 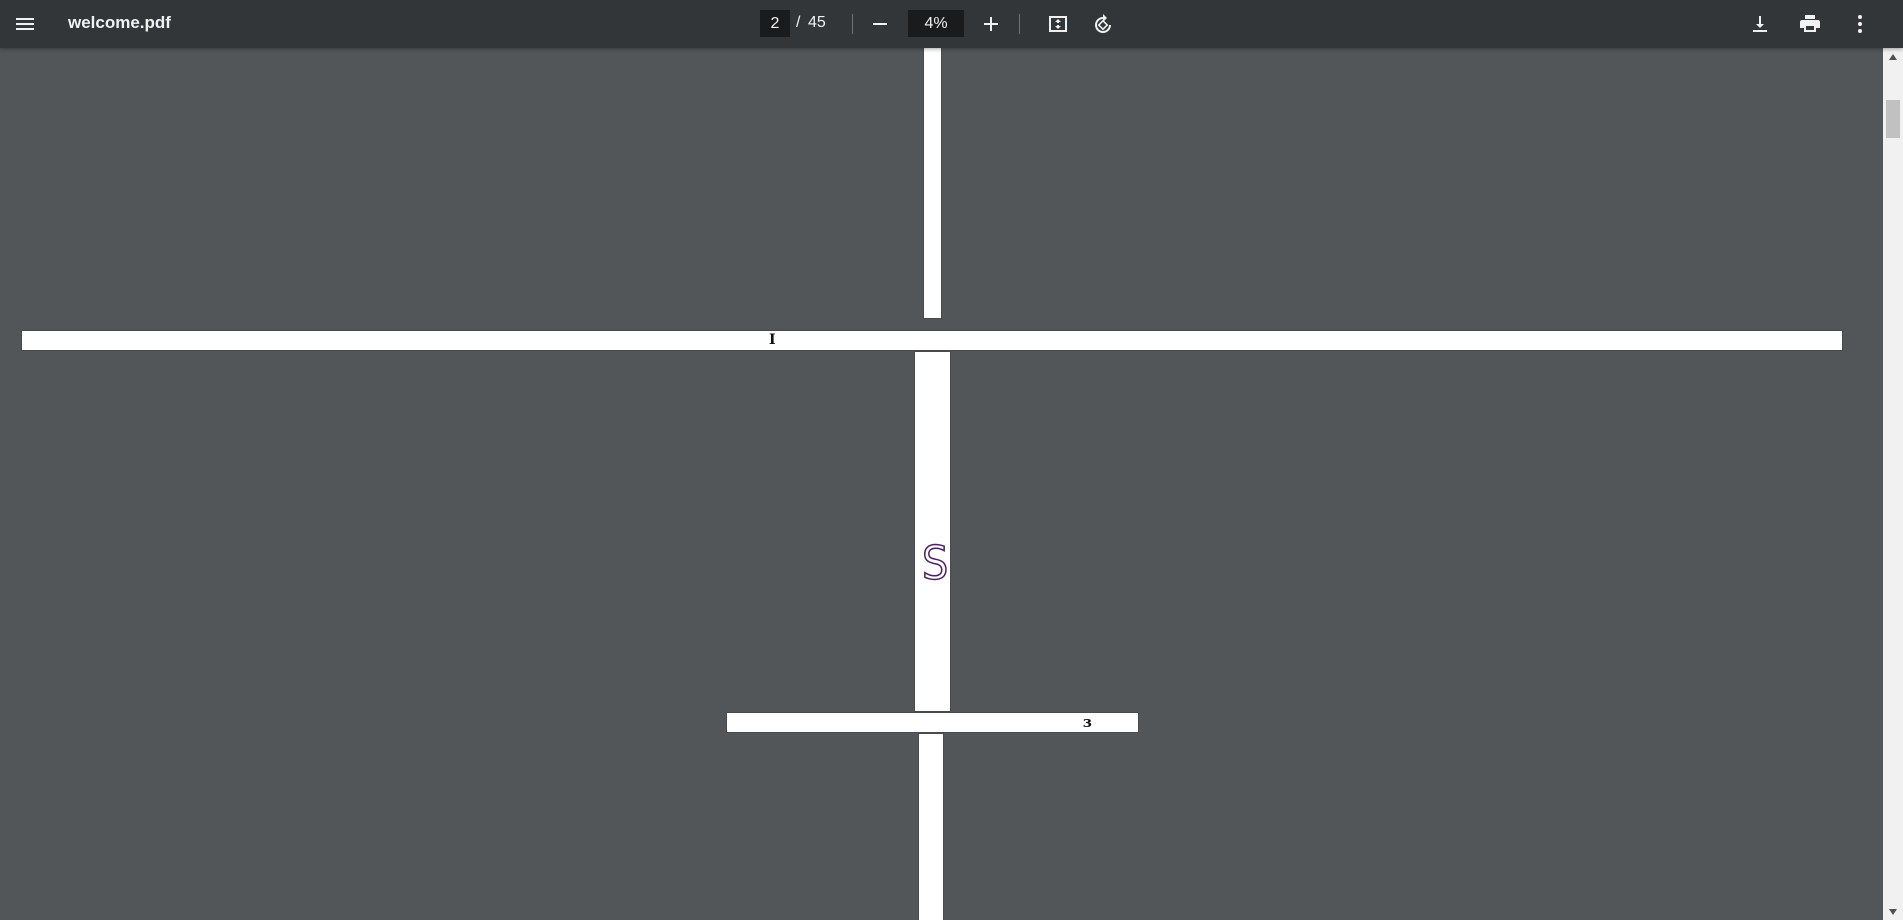 I want to click on menu-button, so click(x=25, y=24).